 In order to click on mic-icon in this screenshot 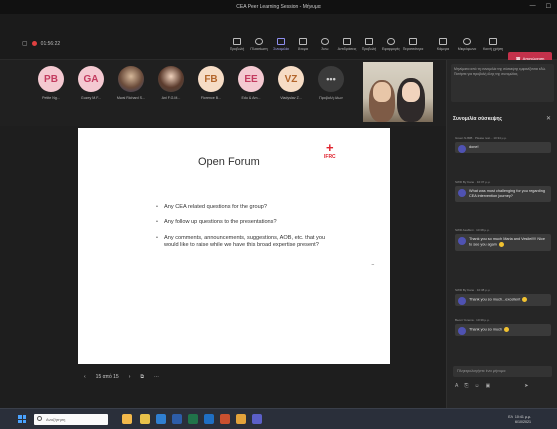, I will do `click(467, 41)`.